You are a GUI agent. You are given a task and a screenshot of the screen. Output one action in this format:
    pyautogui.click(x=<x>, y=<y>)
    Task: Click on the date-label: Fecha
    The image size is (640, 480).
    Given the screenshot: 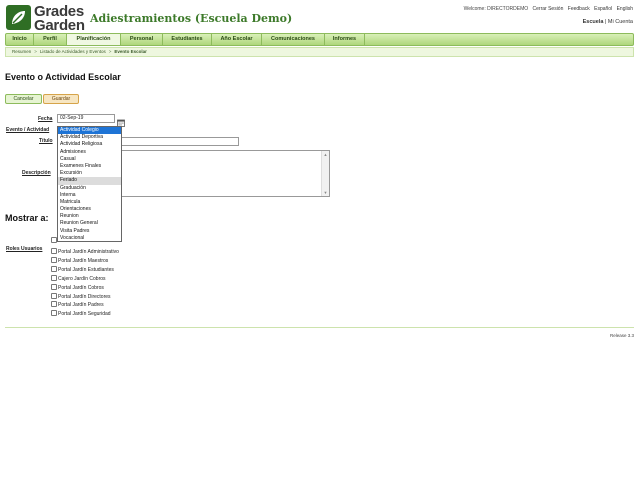 What is the action you would take?
    pyautogui.click(x=45, y=119)
    